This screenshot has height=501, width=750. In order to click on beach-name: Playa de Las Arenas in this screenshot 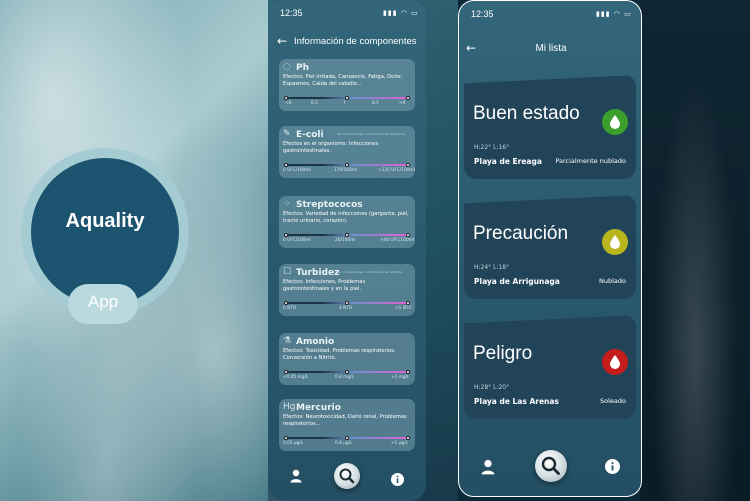, I will do `click(516, 401)`.